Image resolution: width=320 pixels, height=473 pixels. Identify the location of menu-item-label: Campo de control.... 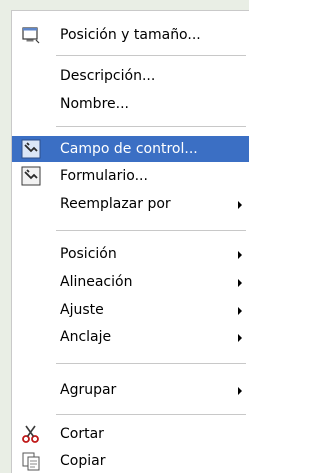
(129, 149).